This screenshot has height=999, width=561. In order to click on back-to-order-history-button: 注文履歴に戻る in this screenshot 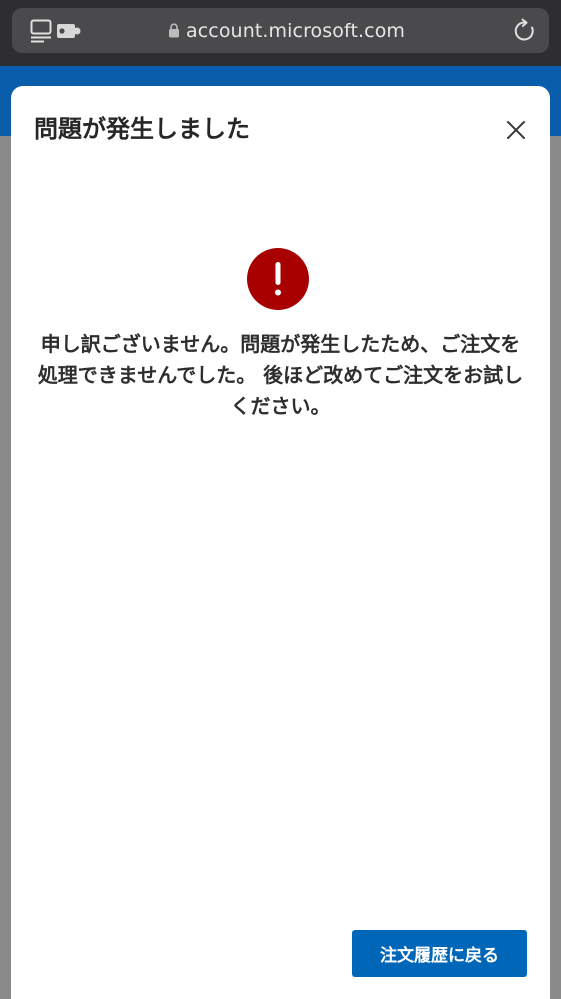, I will do `click(439, 953)`.